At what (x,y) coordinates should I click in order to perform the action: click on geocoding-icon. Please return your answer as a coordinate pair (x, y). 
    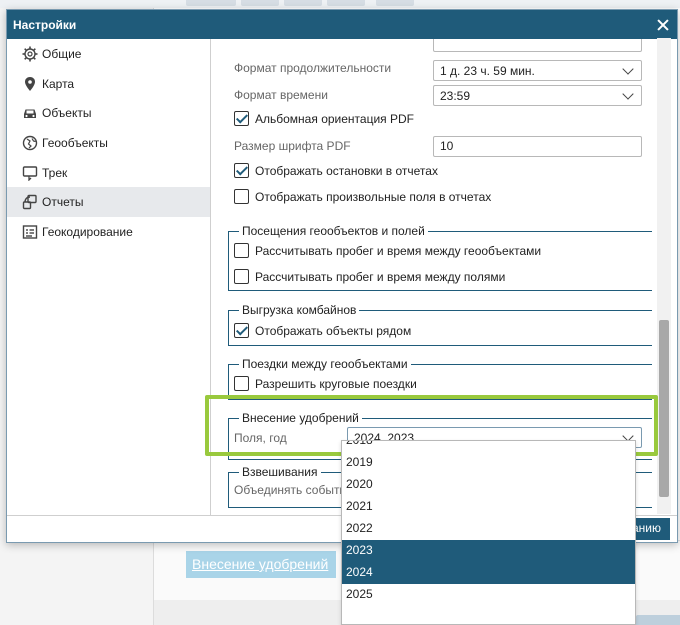
    Looking at the image, I should click on (30, 232).